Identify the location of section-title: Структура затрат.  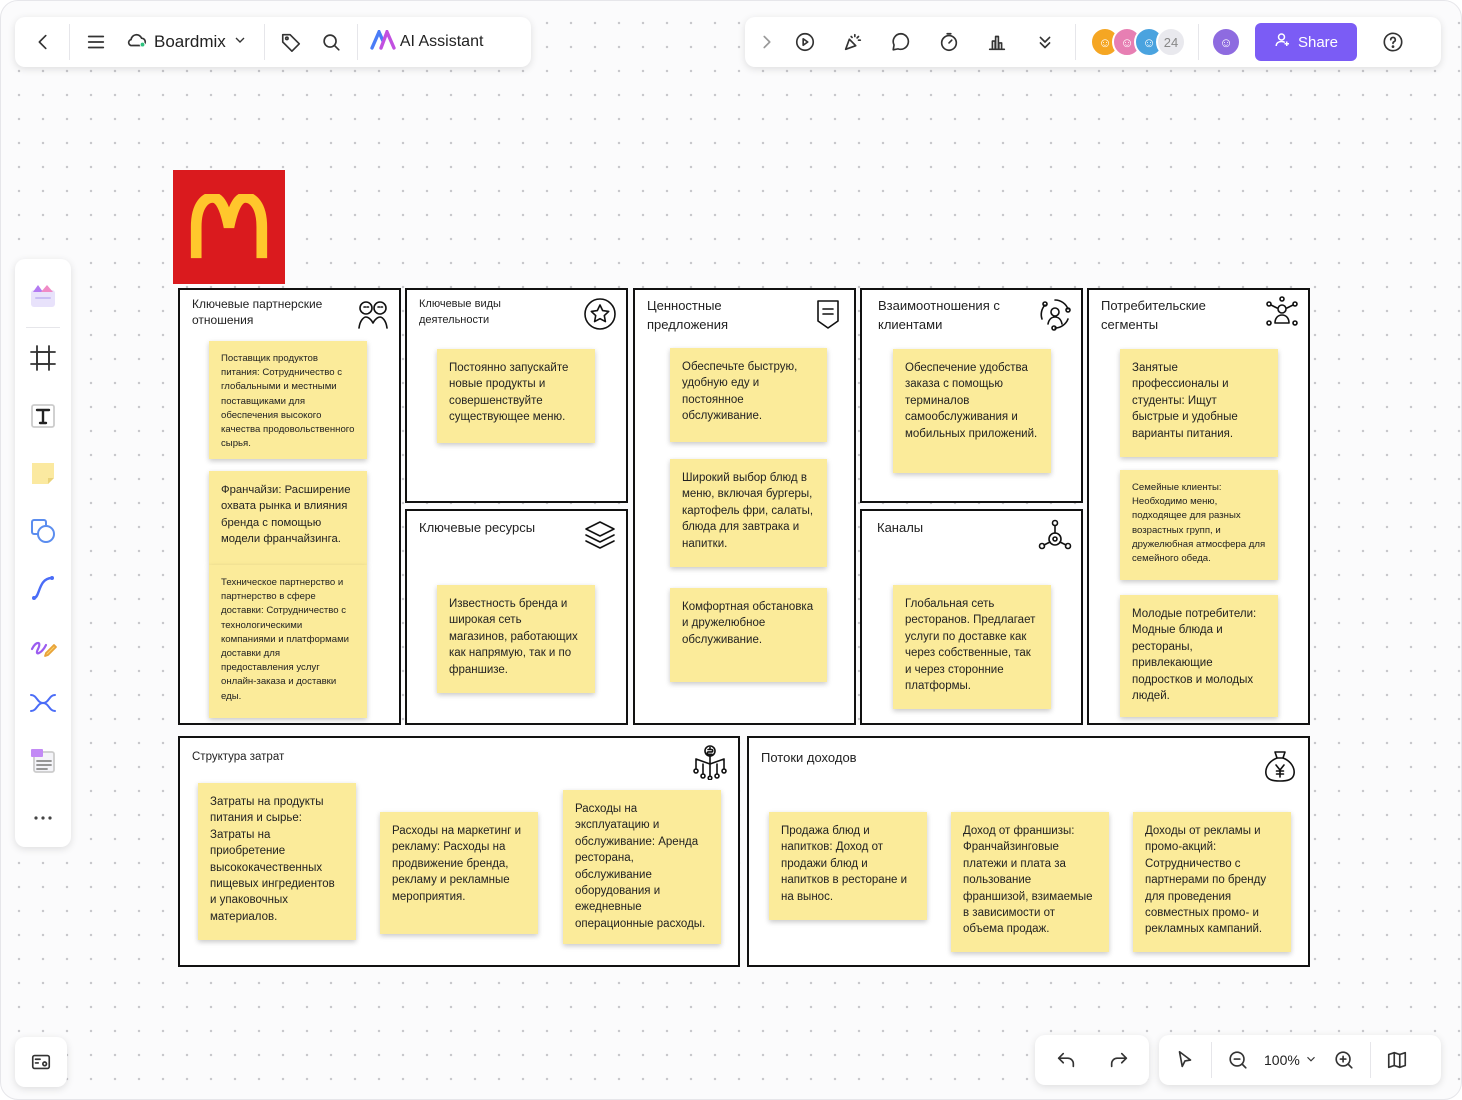
(238, 757).